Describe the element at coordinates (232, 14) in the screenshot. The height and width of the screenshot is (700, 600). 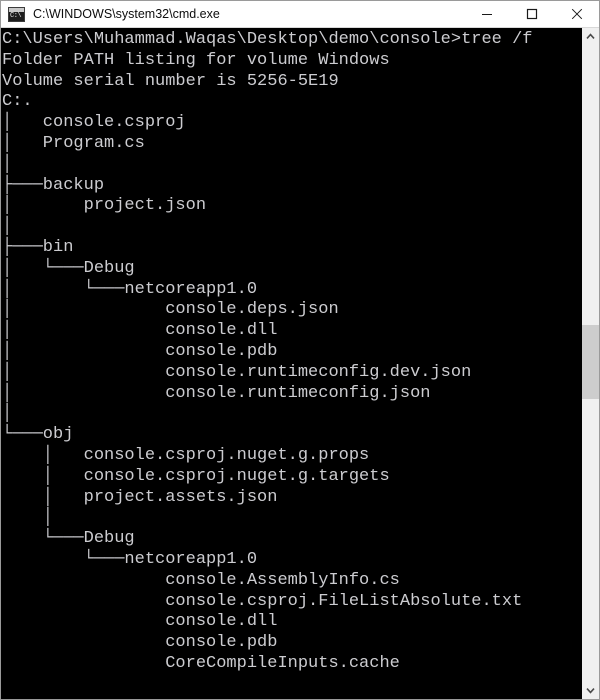
I see `title-bar-left: C:\ C:\WINDOWS\system32\cmd.exe` at that location.